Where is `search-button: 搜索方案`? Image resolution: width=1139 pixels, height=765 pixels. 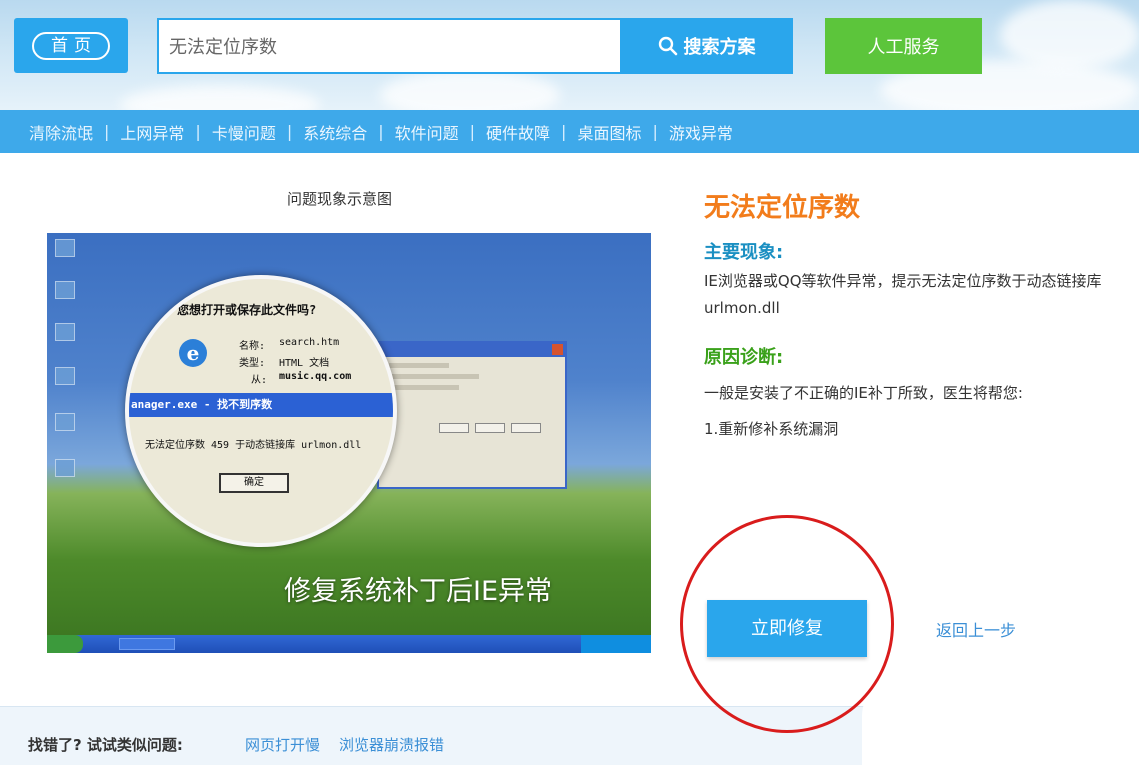
search-button: 搜索方案 is located at coordinates (706, 46).